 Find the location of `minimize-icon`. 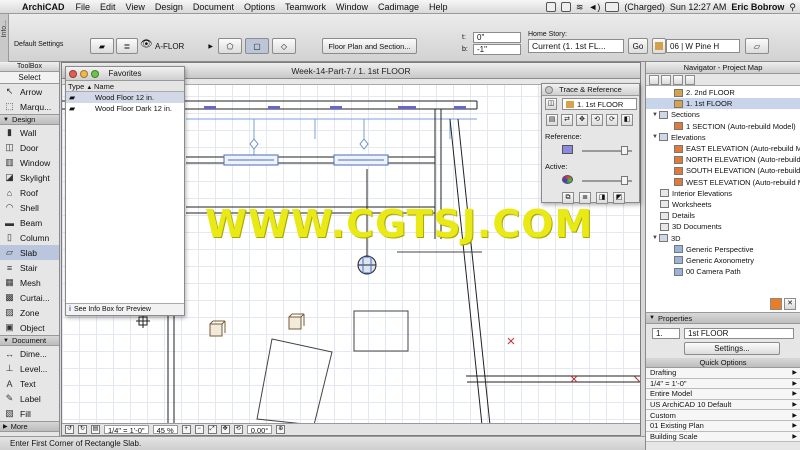

minimize-icon is located at coordinates (84, 74).